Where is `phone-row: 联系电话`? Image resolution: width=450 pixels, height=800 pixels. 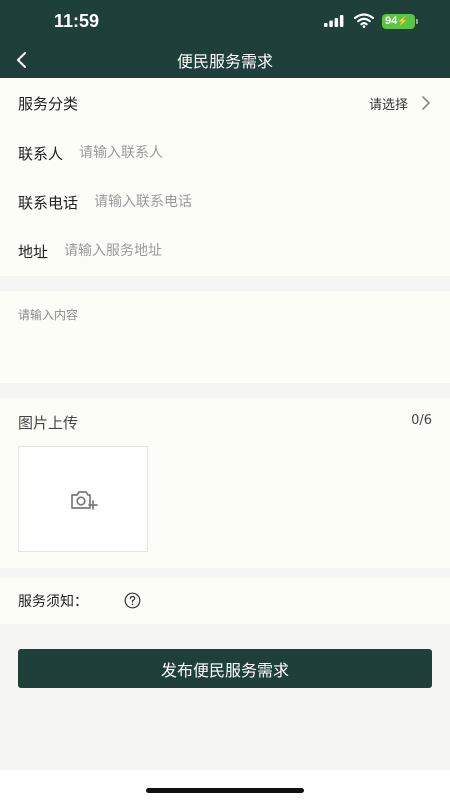 phone-row: 联系电话 is located at coordinates (225, 202).